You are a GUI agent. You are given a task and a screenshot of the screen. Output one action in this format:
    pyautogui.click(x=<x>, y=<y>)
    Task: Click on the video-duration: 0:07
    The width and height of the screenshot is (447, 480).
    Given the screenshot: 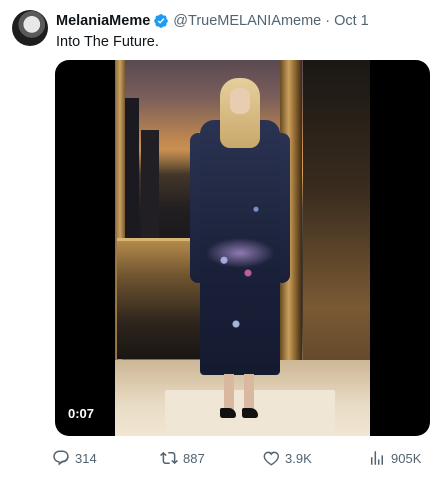 What is the action you would take?
    pyautogui.click(x=81, y=413)
    